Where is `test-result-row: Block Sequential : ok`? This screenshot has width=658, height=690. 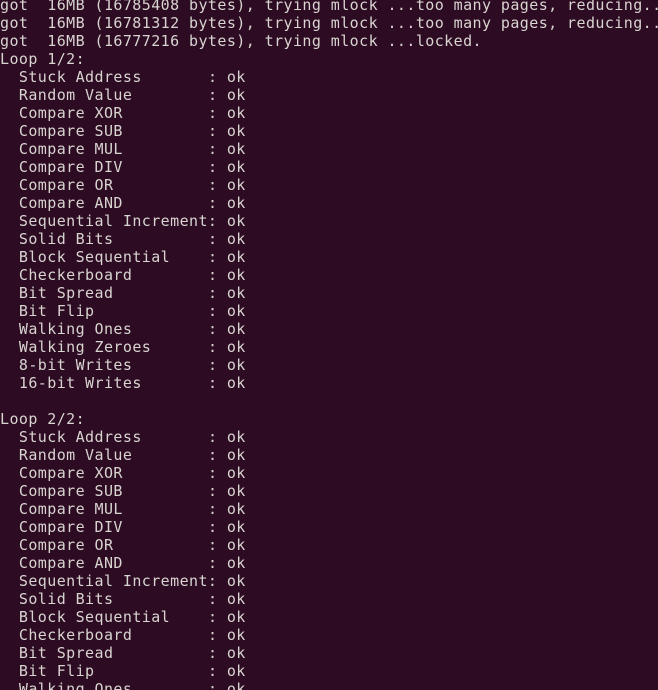
test-result-row: Block Sequential : ok is located at coordinates (329, 257).